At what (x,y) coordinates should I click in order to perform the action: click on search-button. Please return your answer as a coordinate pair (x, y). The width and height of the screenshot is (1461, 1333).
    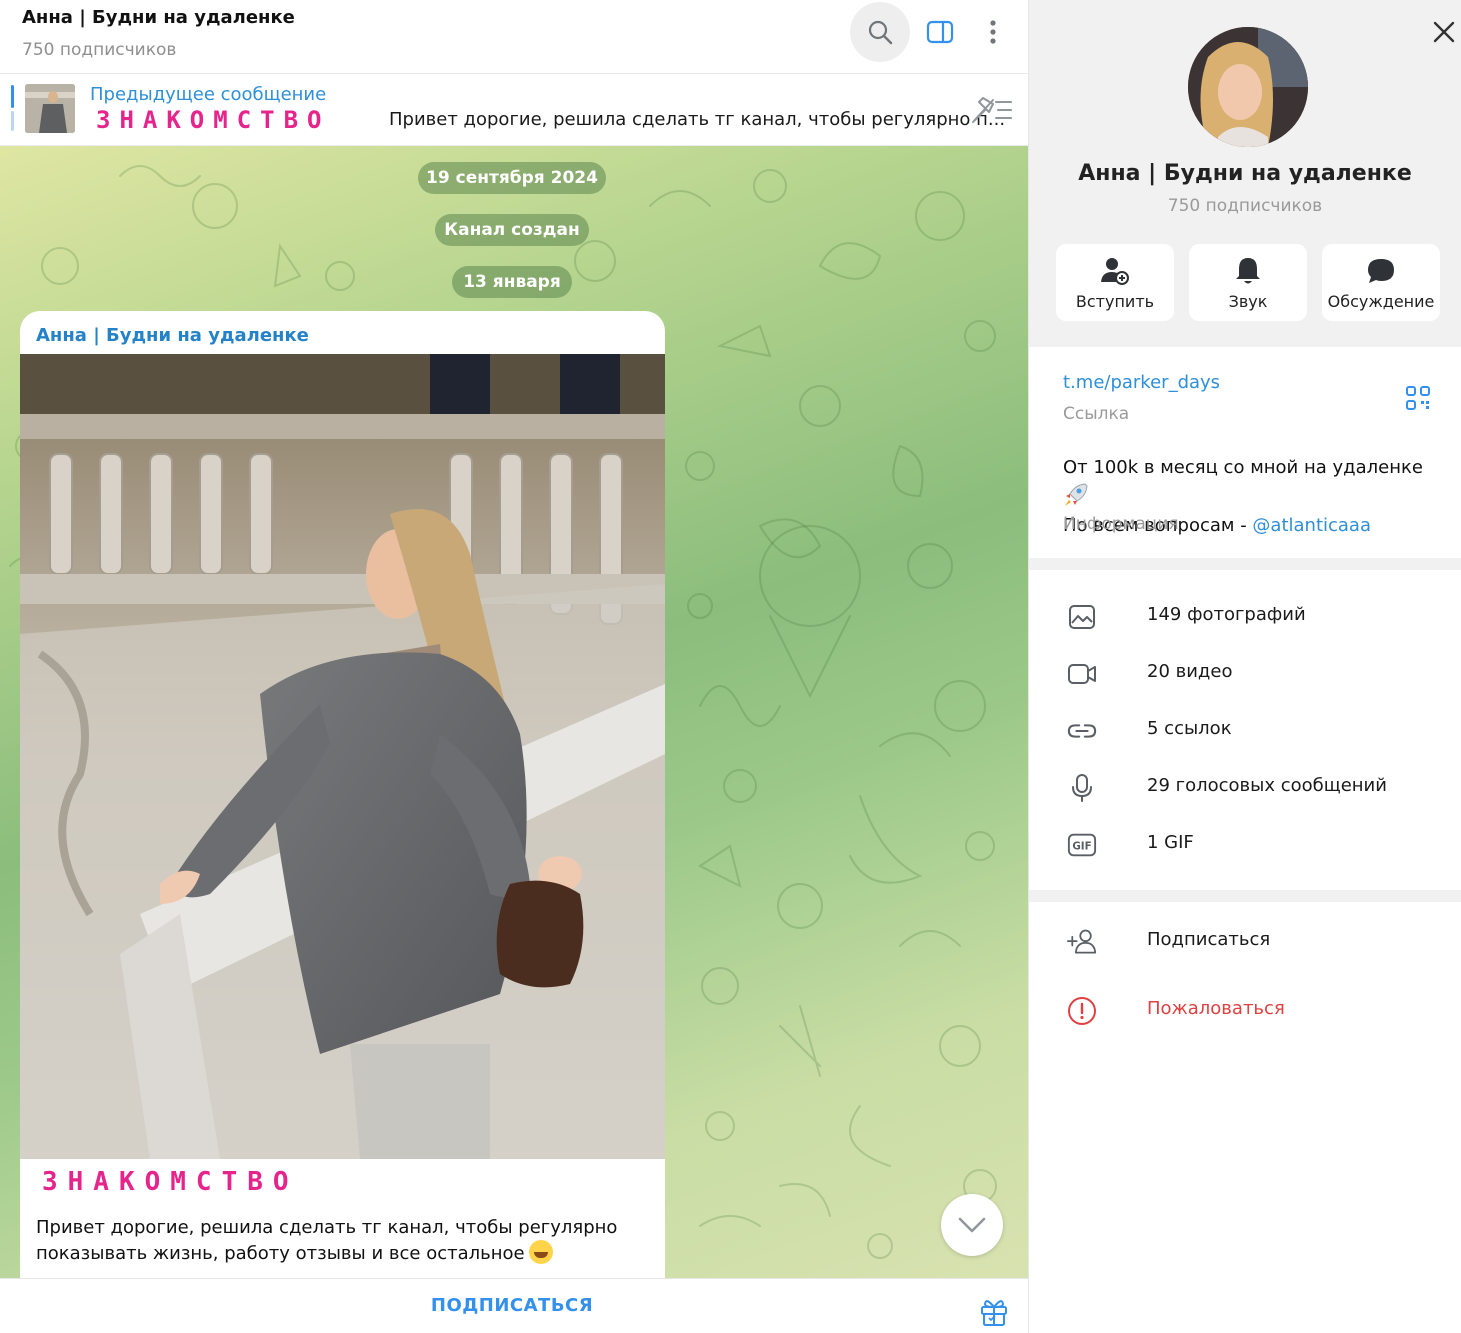
    Looking at the image, I should click on (880, 32).